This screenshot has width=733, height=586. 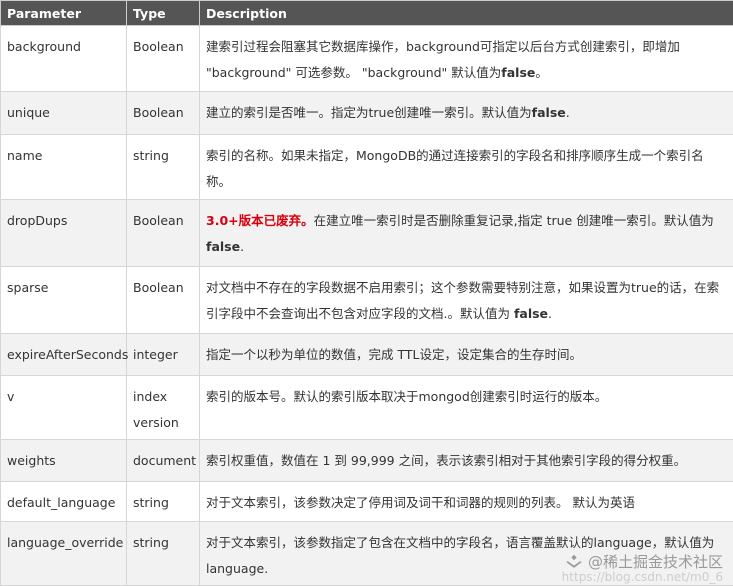 I want to click on param-cell: name, so click(x=63, y=167).